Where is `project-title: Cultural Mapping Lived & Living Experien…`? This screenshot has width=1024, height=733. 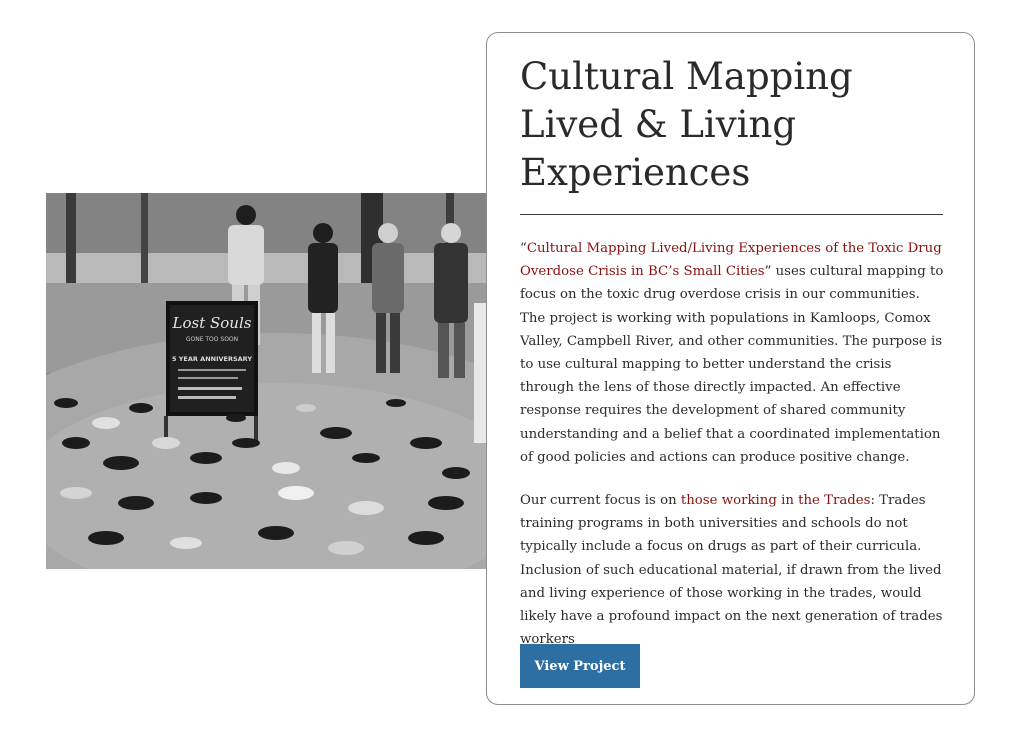
project-title: Cultural Mapping Lived & Living Experien… is located at coordinates (686, 124).